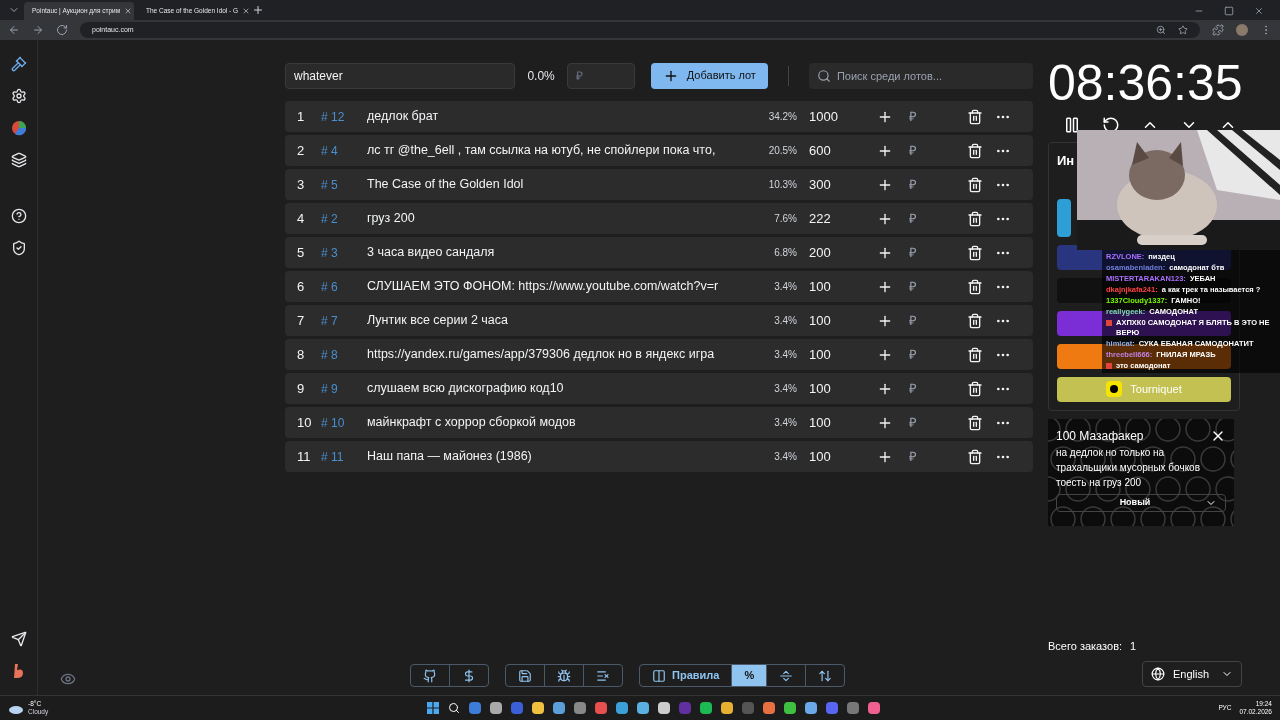 Image resolution: width=1280 pixels, height=720 pixels. I want to click on lot-row: 10 # 10 майнкрафт с хоррор сборкой модов 3.4% 100 ₽, so click(659, 422).